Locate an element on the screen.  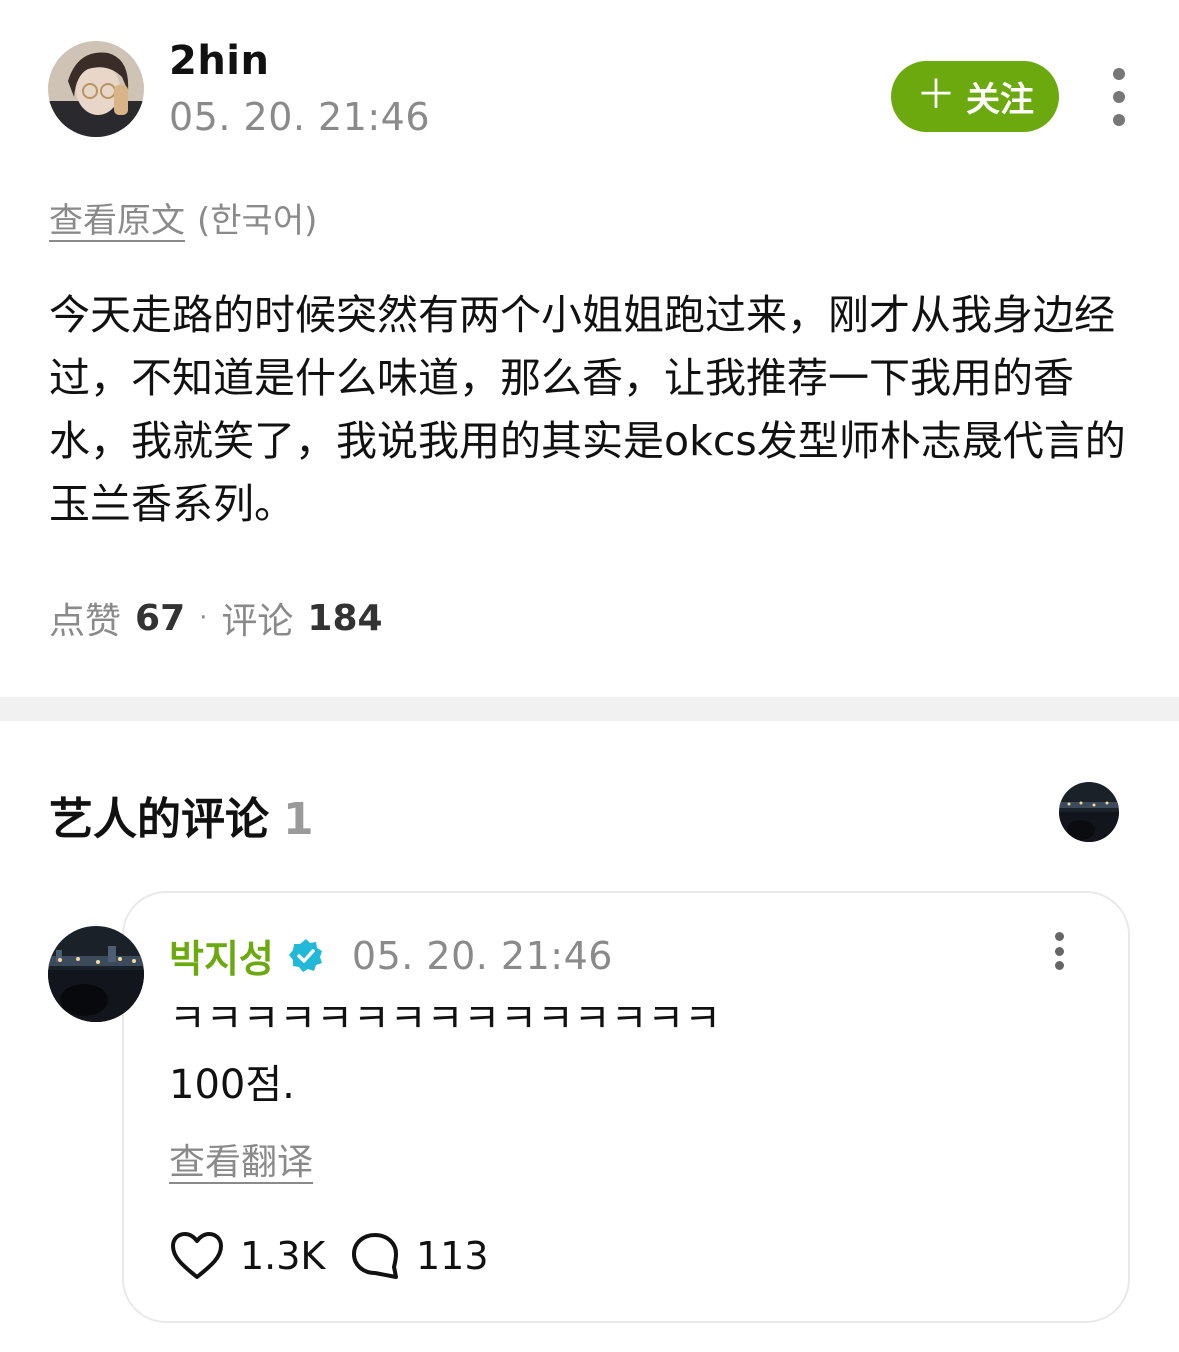
section-divider is located at coordinates (589, 709).